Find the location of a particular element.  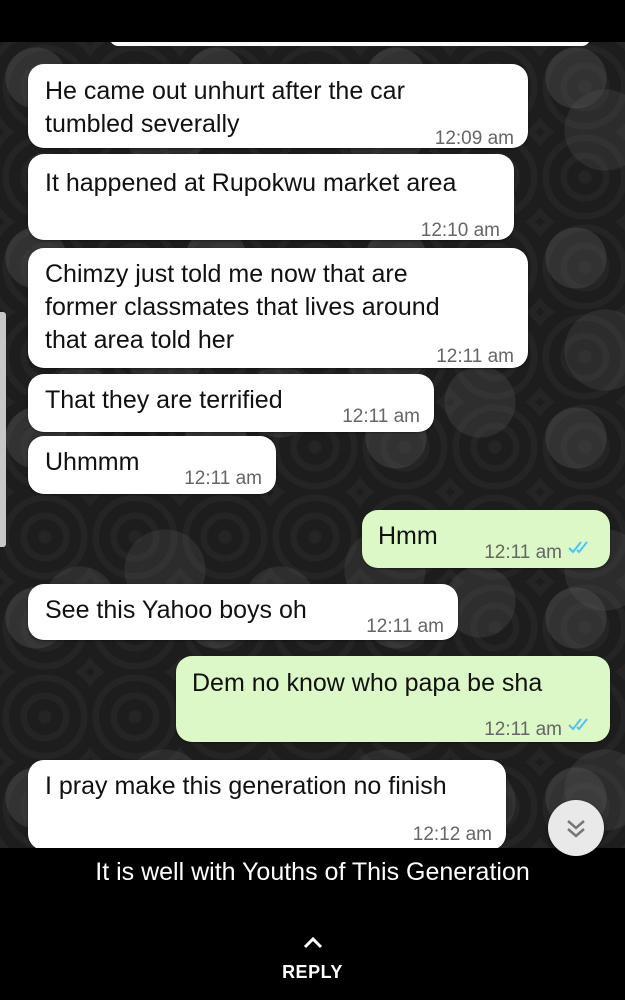

message-bubble-outgoing: Hmm 12:11 am is located at coordinates (486, 539).